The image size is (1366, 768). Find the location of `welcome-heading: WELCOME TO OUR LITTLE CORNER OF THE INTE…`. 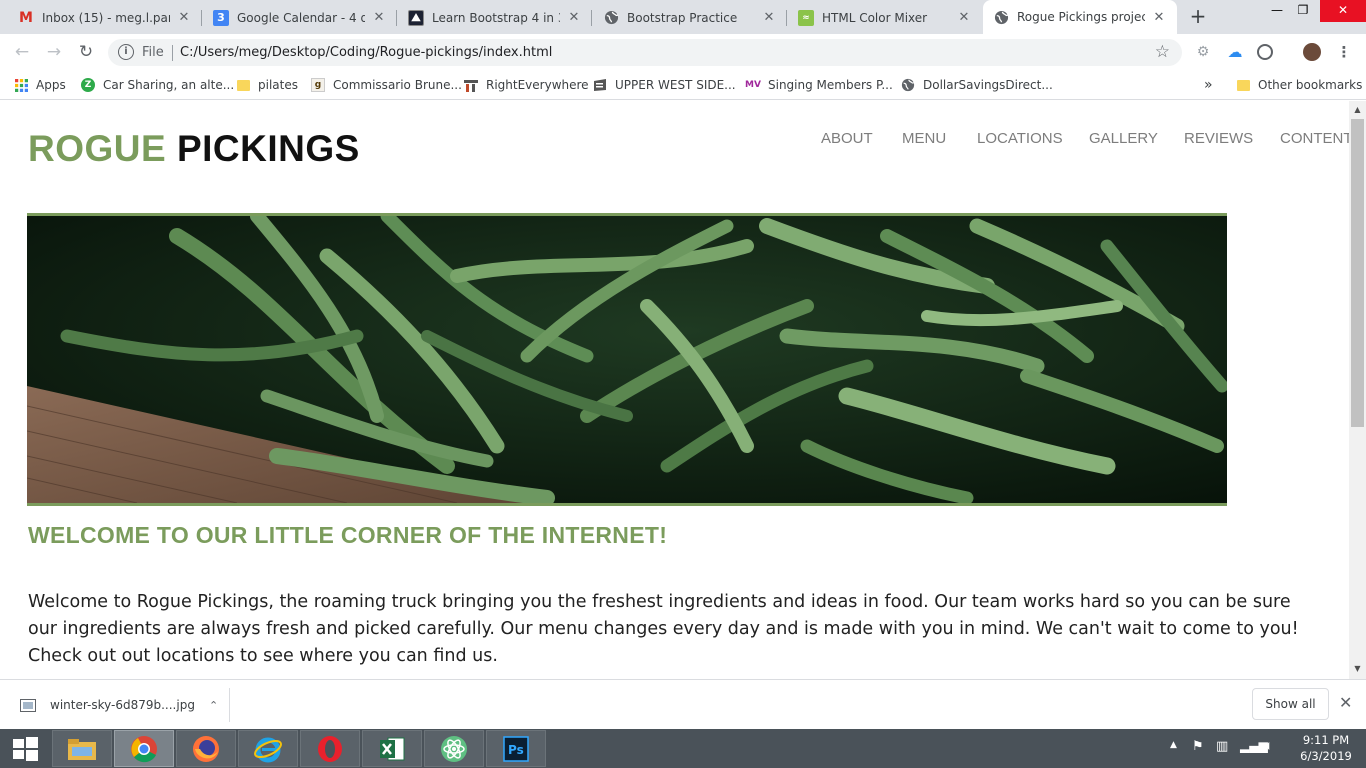

welcome-heading: WELCOME TO OUR LITTLE CORNER OF THE INTE… is located at coordinates (348, 535).